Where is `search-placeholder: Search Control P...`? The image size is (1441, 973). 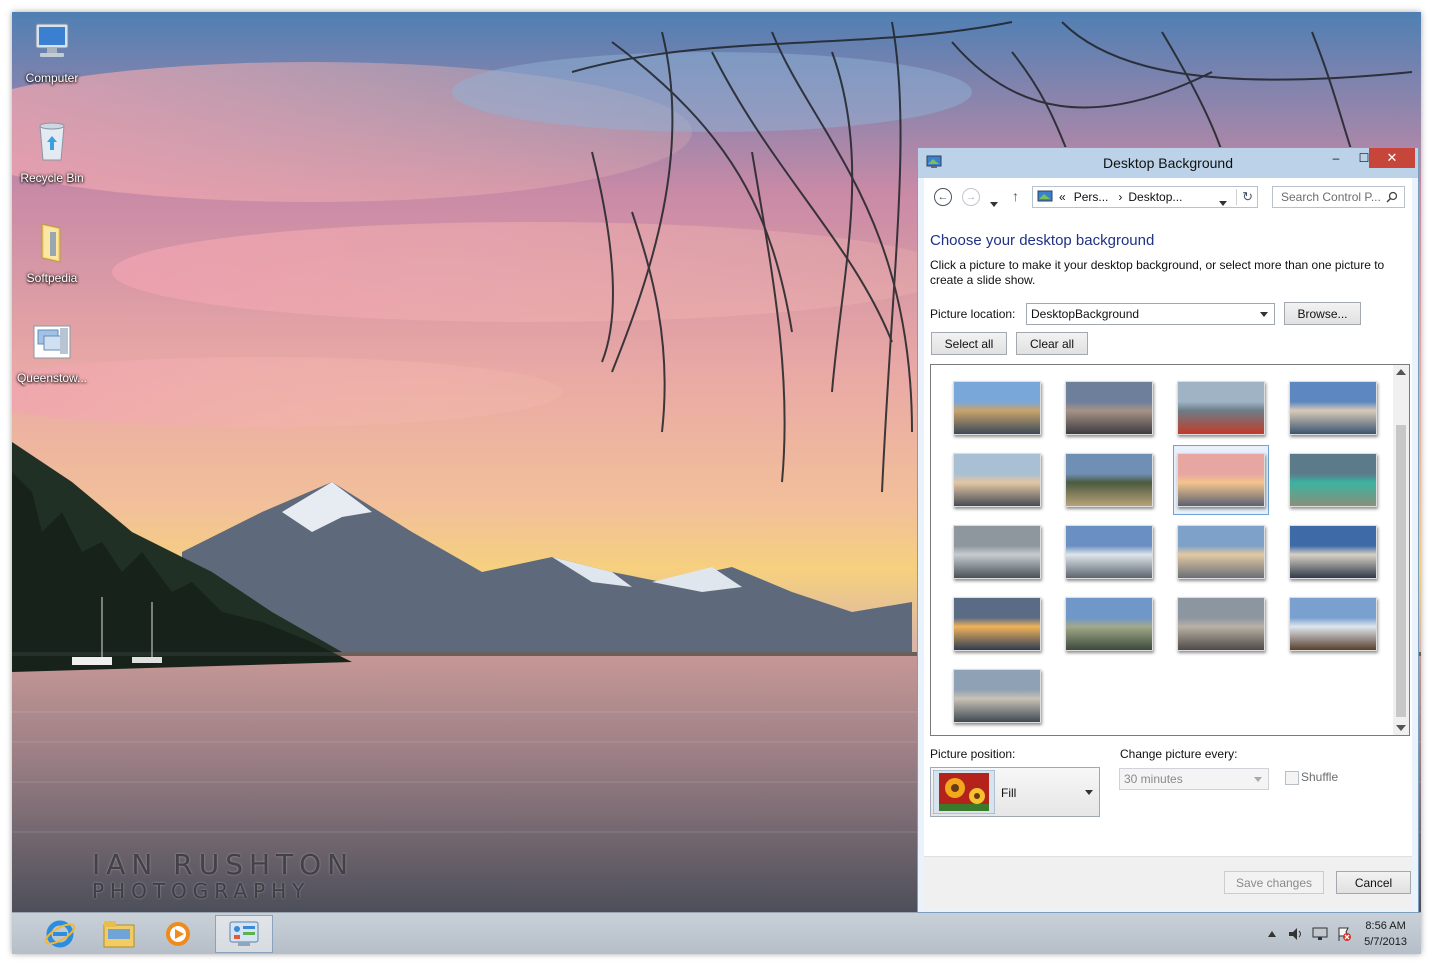
search-placeholder: Search Control P... is located at coordinates (1331, 197).